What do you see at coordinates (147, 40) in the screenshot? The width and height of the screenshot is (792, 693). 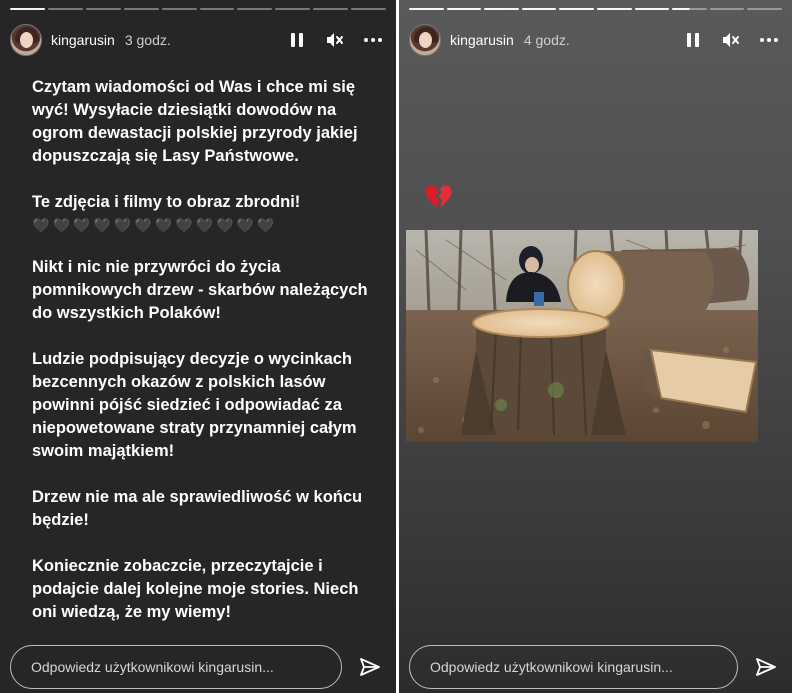 I see `post-time: 3 godz.` at bounding box center [147, 40].